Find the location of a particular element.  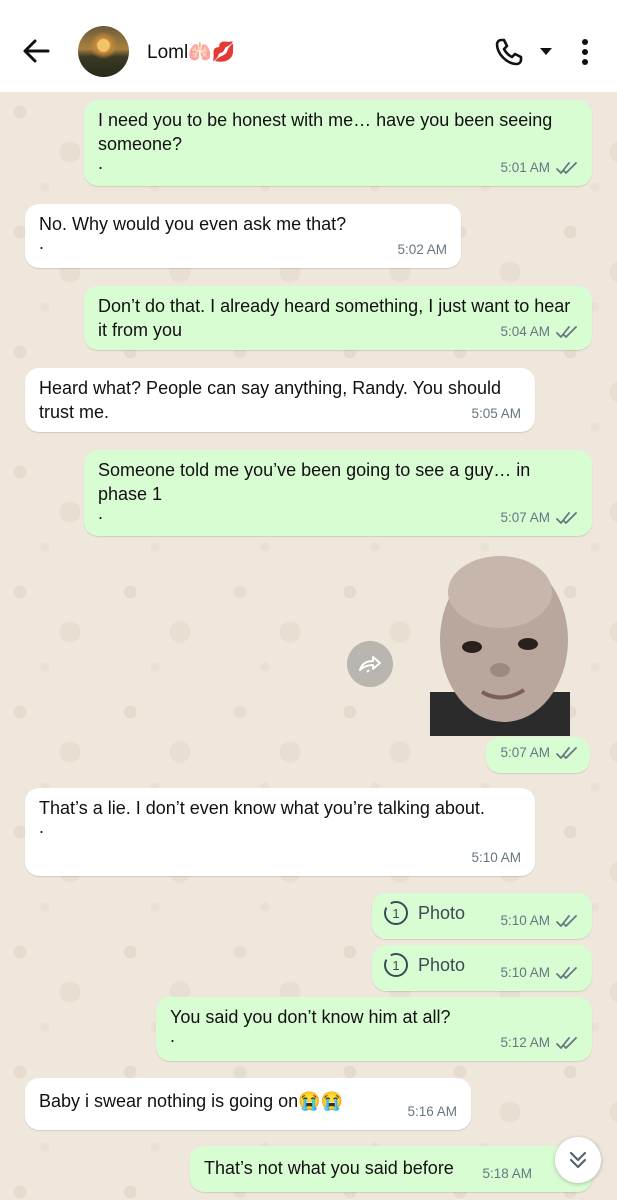

sticker-image is located at coordinates (500, 644).